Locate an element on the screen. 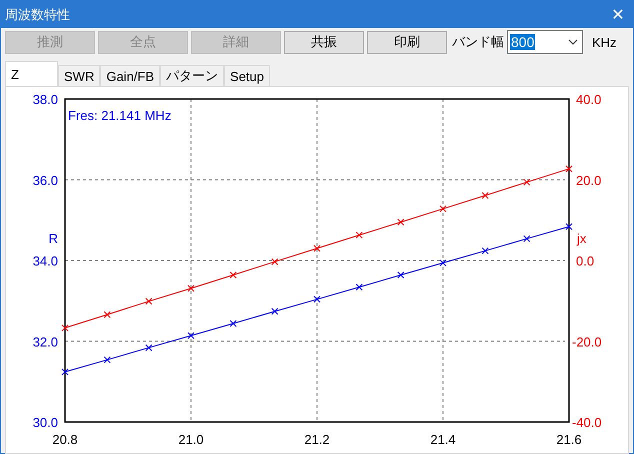  x-axis-tick-label: 21.0 is located at coordinates (191, 439).